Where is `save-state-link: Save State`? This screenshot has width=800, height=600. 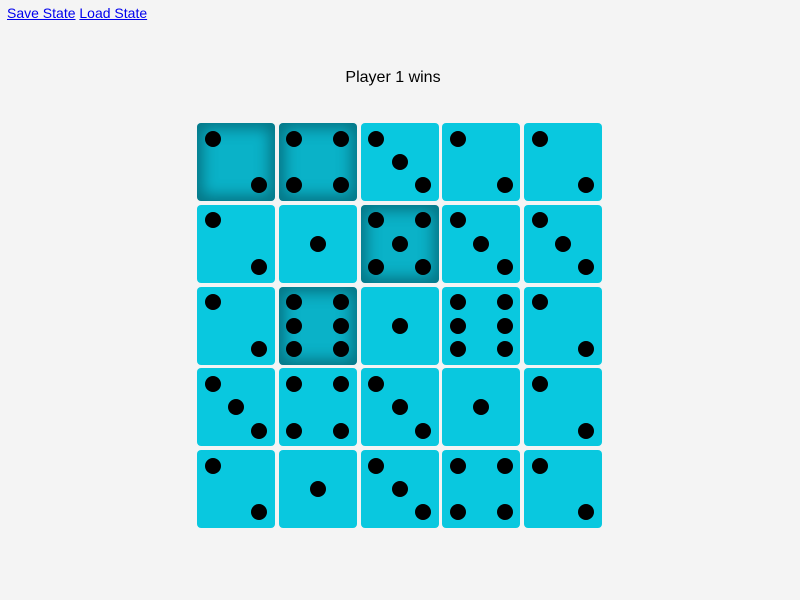 save-state-link: Save State is located at coordinates (41, 13).